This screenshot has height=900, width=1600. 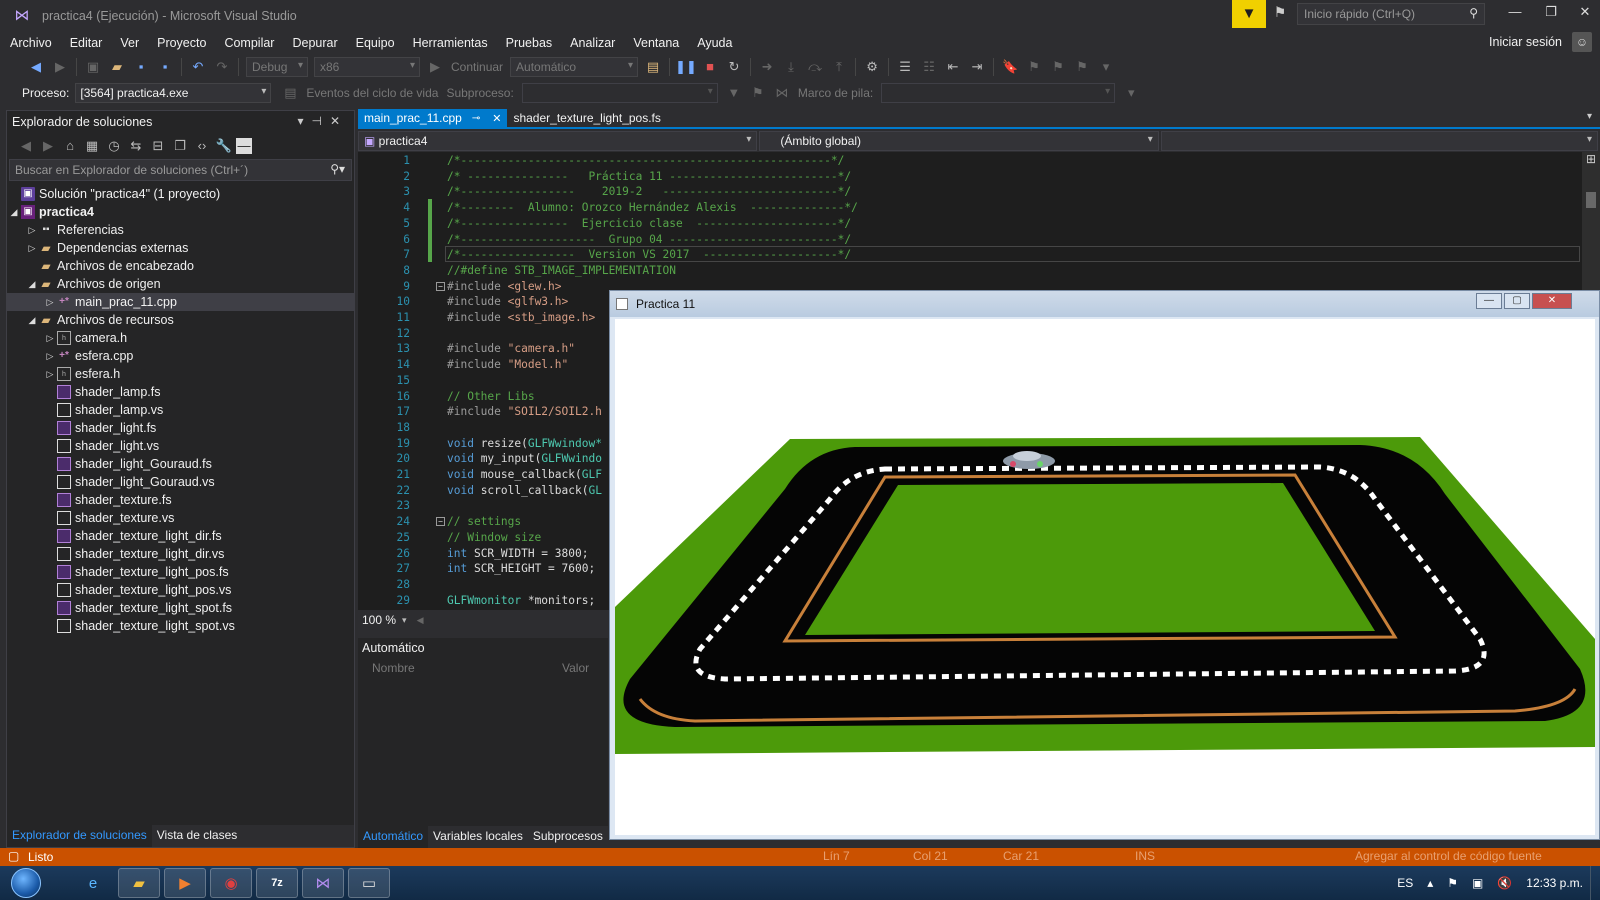 I want to click on network-icon: ▣, so click(x=1477, y=883).